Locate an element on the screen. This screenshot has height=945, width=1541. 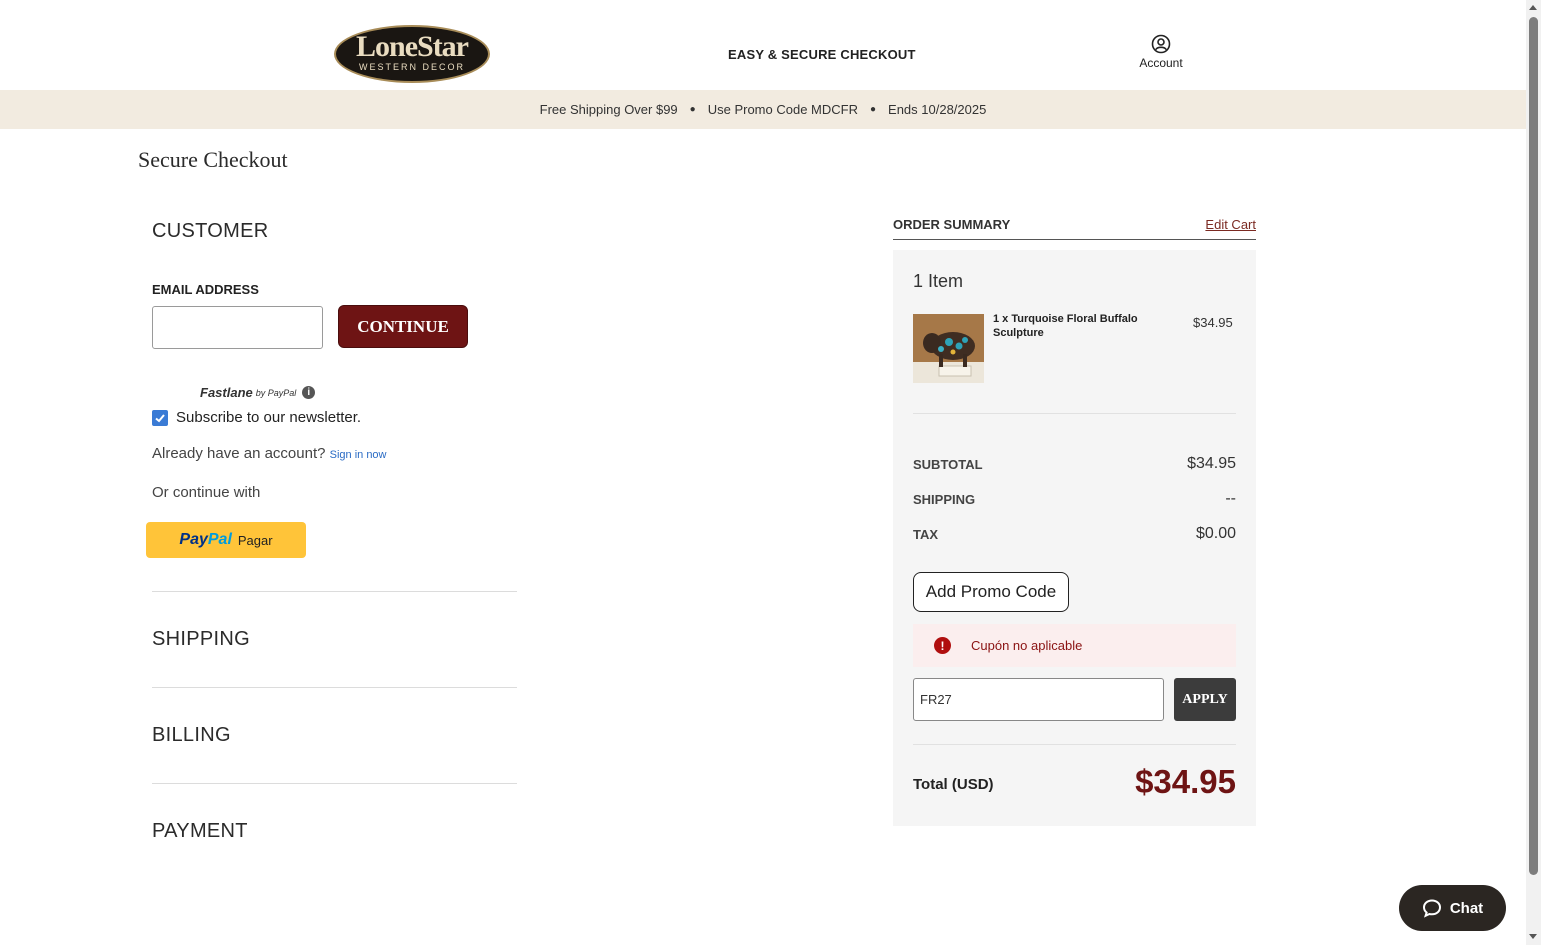
order-summary-title: ORDER SUMMARY is located at coordinates (952, 224).